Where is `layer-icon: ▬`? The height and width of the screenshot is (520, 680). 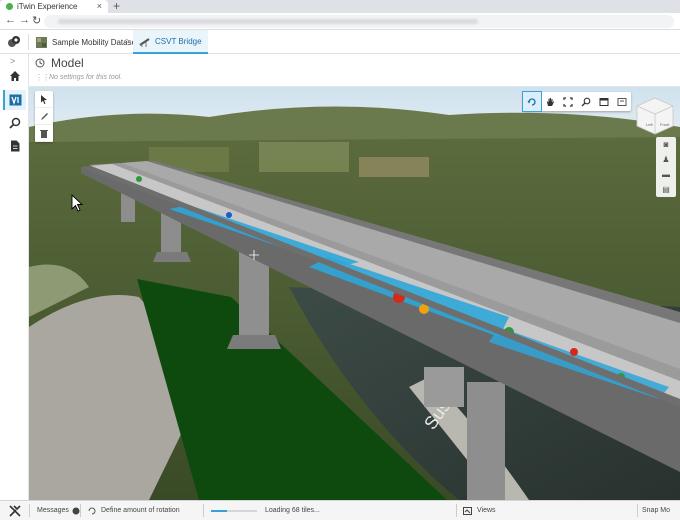 layer-icon: ▬ is located at coordinates (666, 174).